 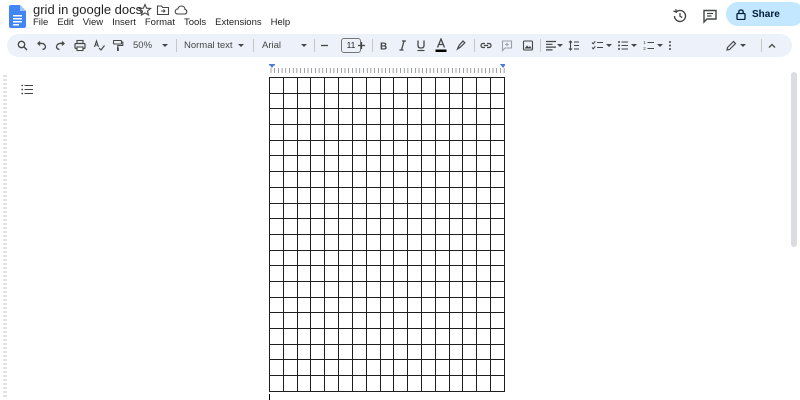 I want to click on align-dropdown-caret, so click(x=560, y=45).